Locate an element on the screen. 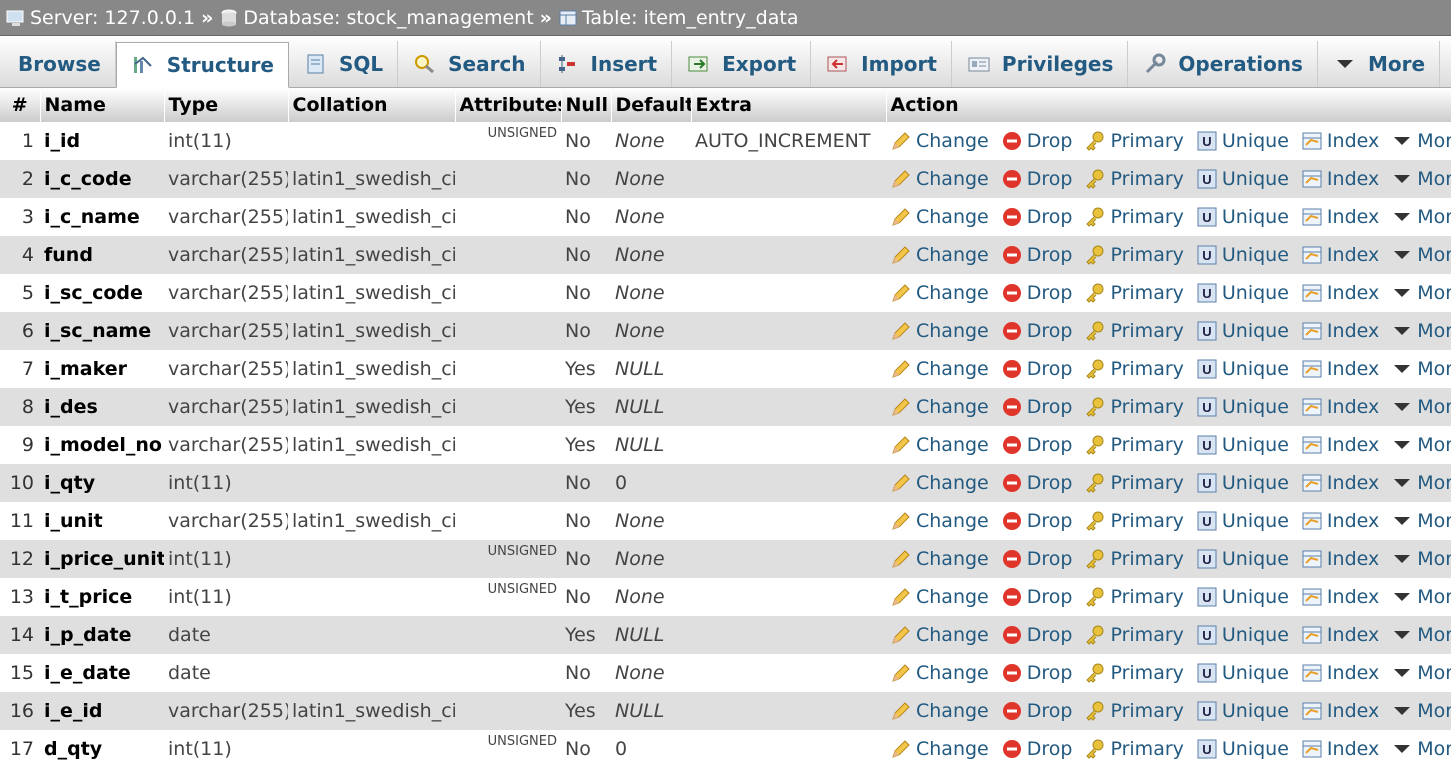 This screenshot has height=768, width=1451. breadcrumb-database: Database: stock_management is located at coordinates (376, 18).